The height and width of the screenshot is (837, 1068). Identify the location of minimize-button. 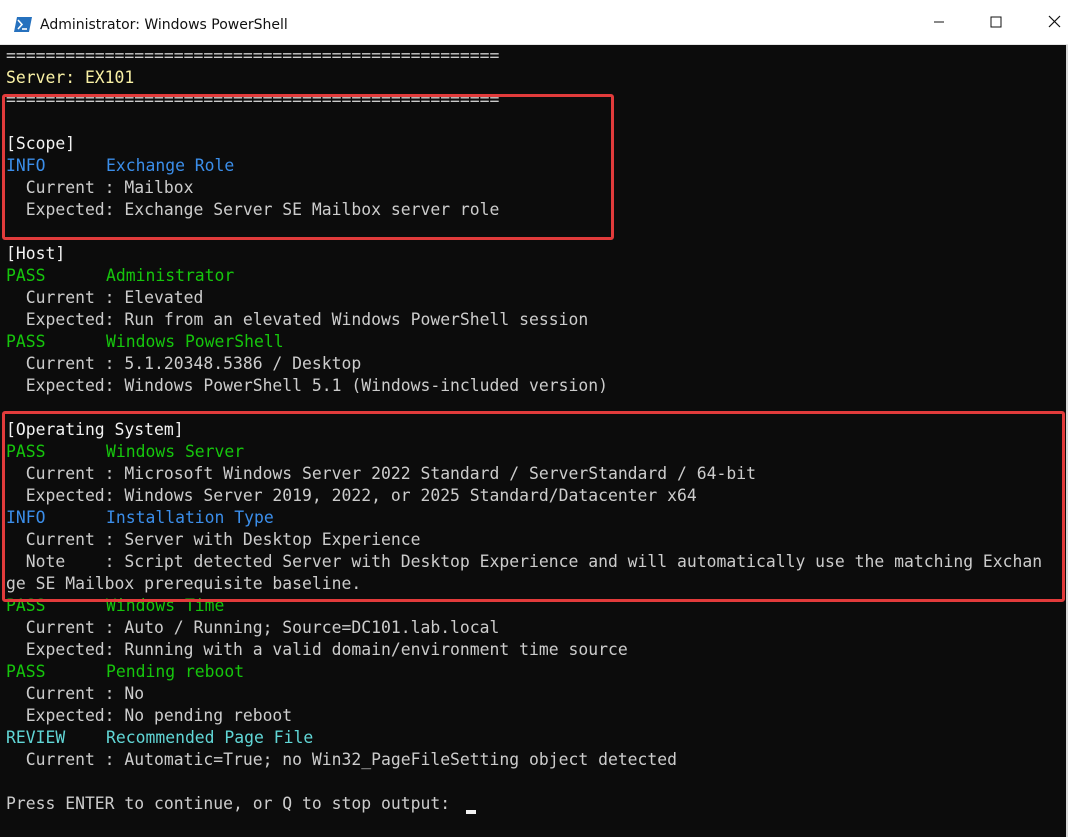
(939, 22).